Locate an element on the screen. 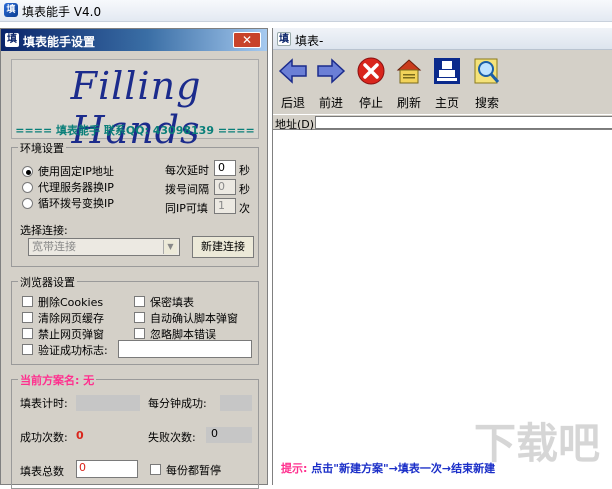  forward-button: 前进 is located at coordinates (331, 82).